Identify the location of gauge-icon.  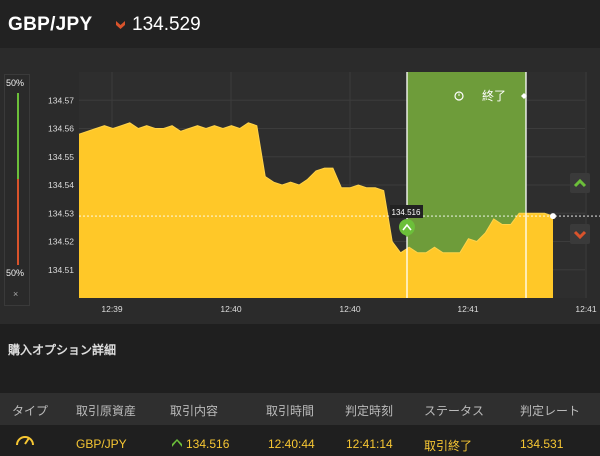
(25, 441).